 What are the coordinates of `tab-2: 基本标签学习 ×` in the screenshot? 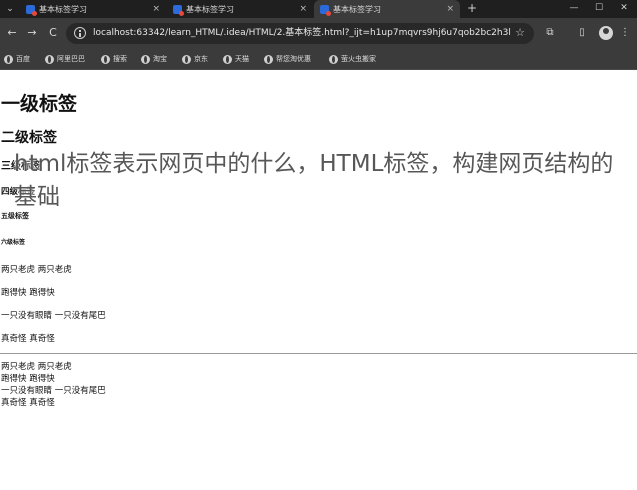 It's located at (240, 9).